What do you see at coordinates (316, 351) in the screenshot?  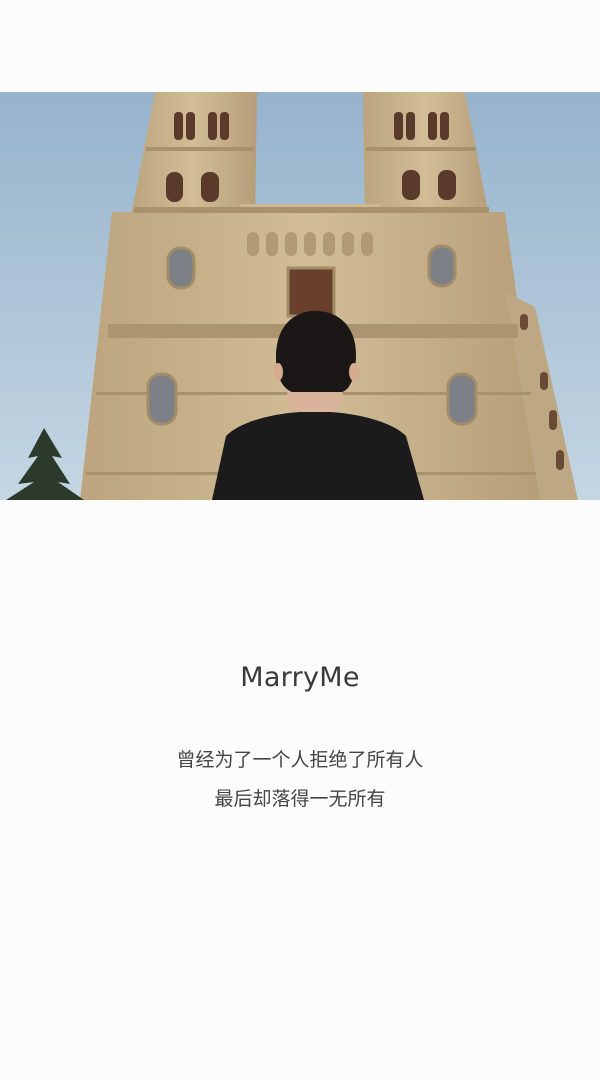 I see `person-hair` at bounding box center [316, 351].